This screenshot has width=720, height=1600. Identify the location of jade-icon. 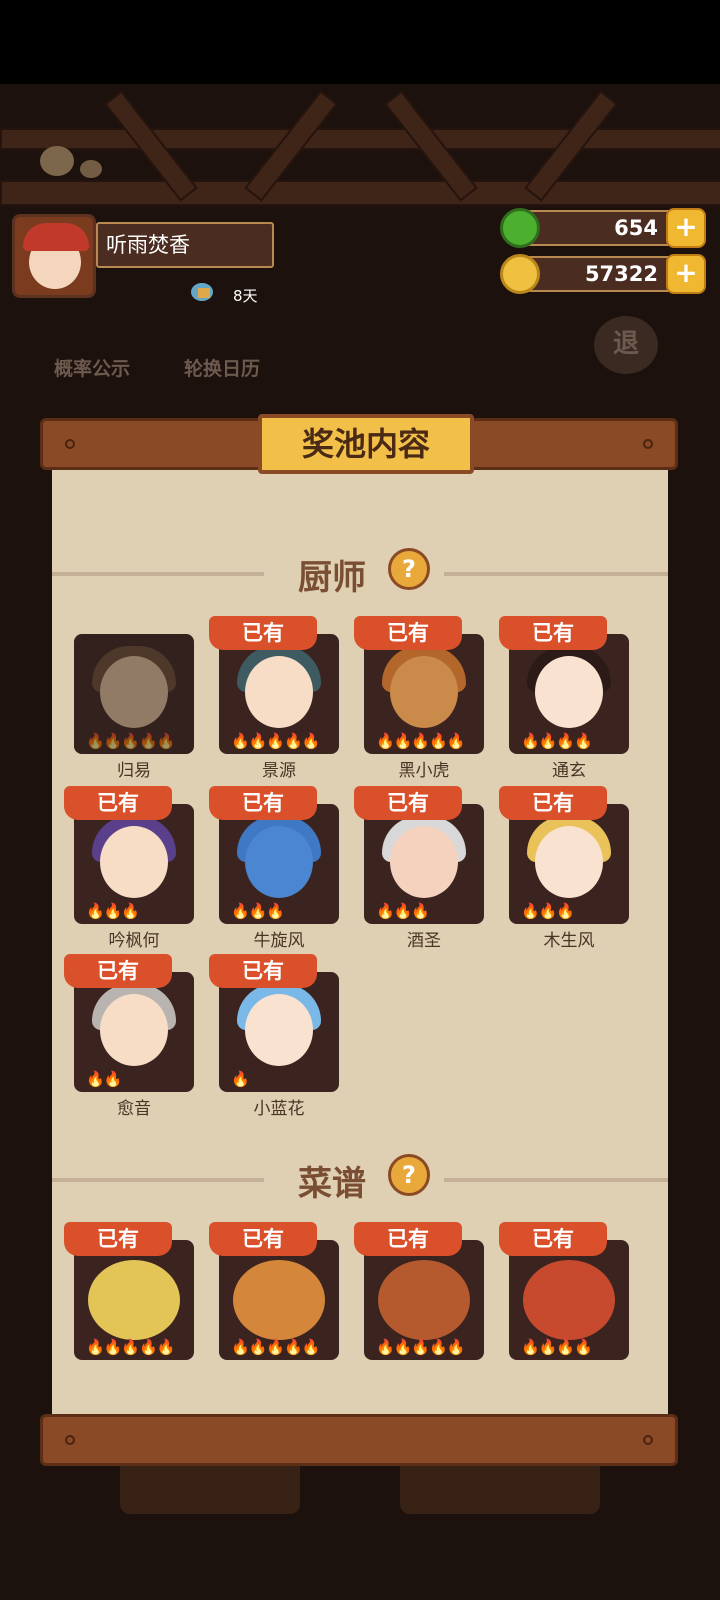
(520, 228).